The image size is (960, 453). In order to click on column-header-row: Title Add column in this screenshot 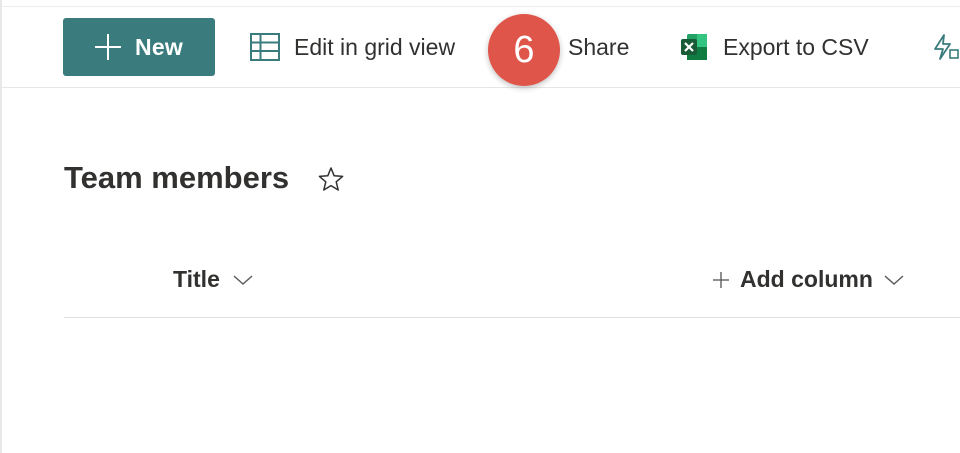, I will do `click(512, 284)`.